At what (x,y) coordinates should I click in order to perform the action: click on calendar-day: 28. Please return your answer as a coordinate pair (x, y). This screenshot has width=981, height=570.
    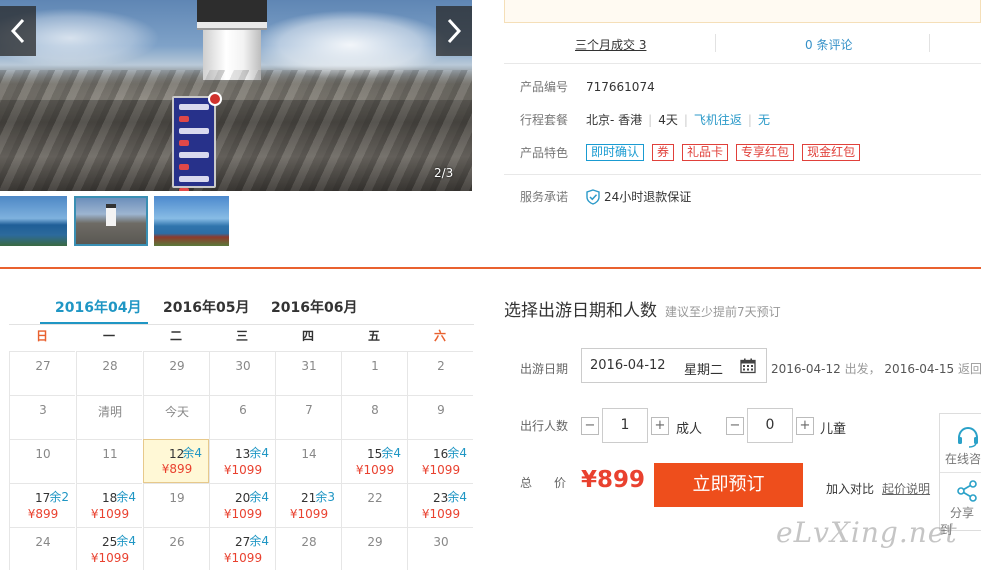
    Looking at the image, I should click on (308, 548).